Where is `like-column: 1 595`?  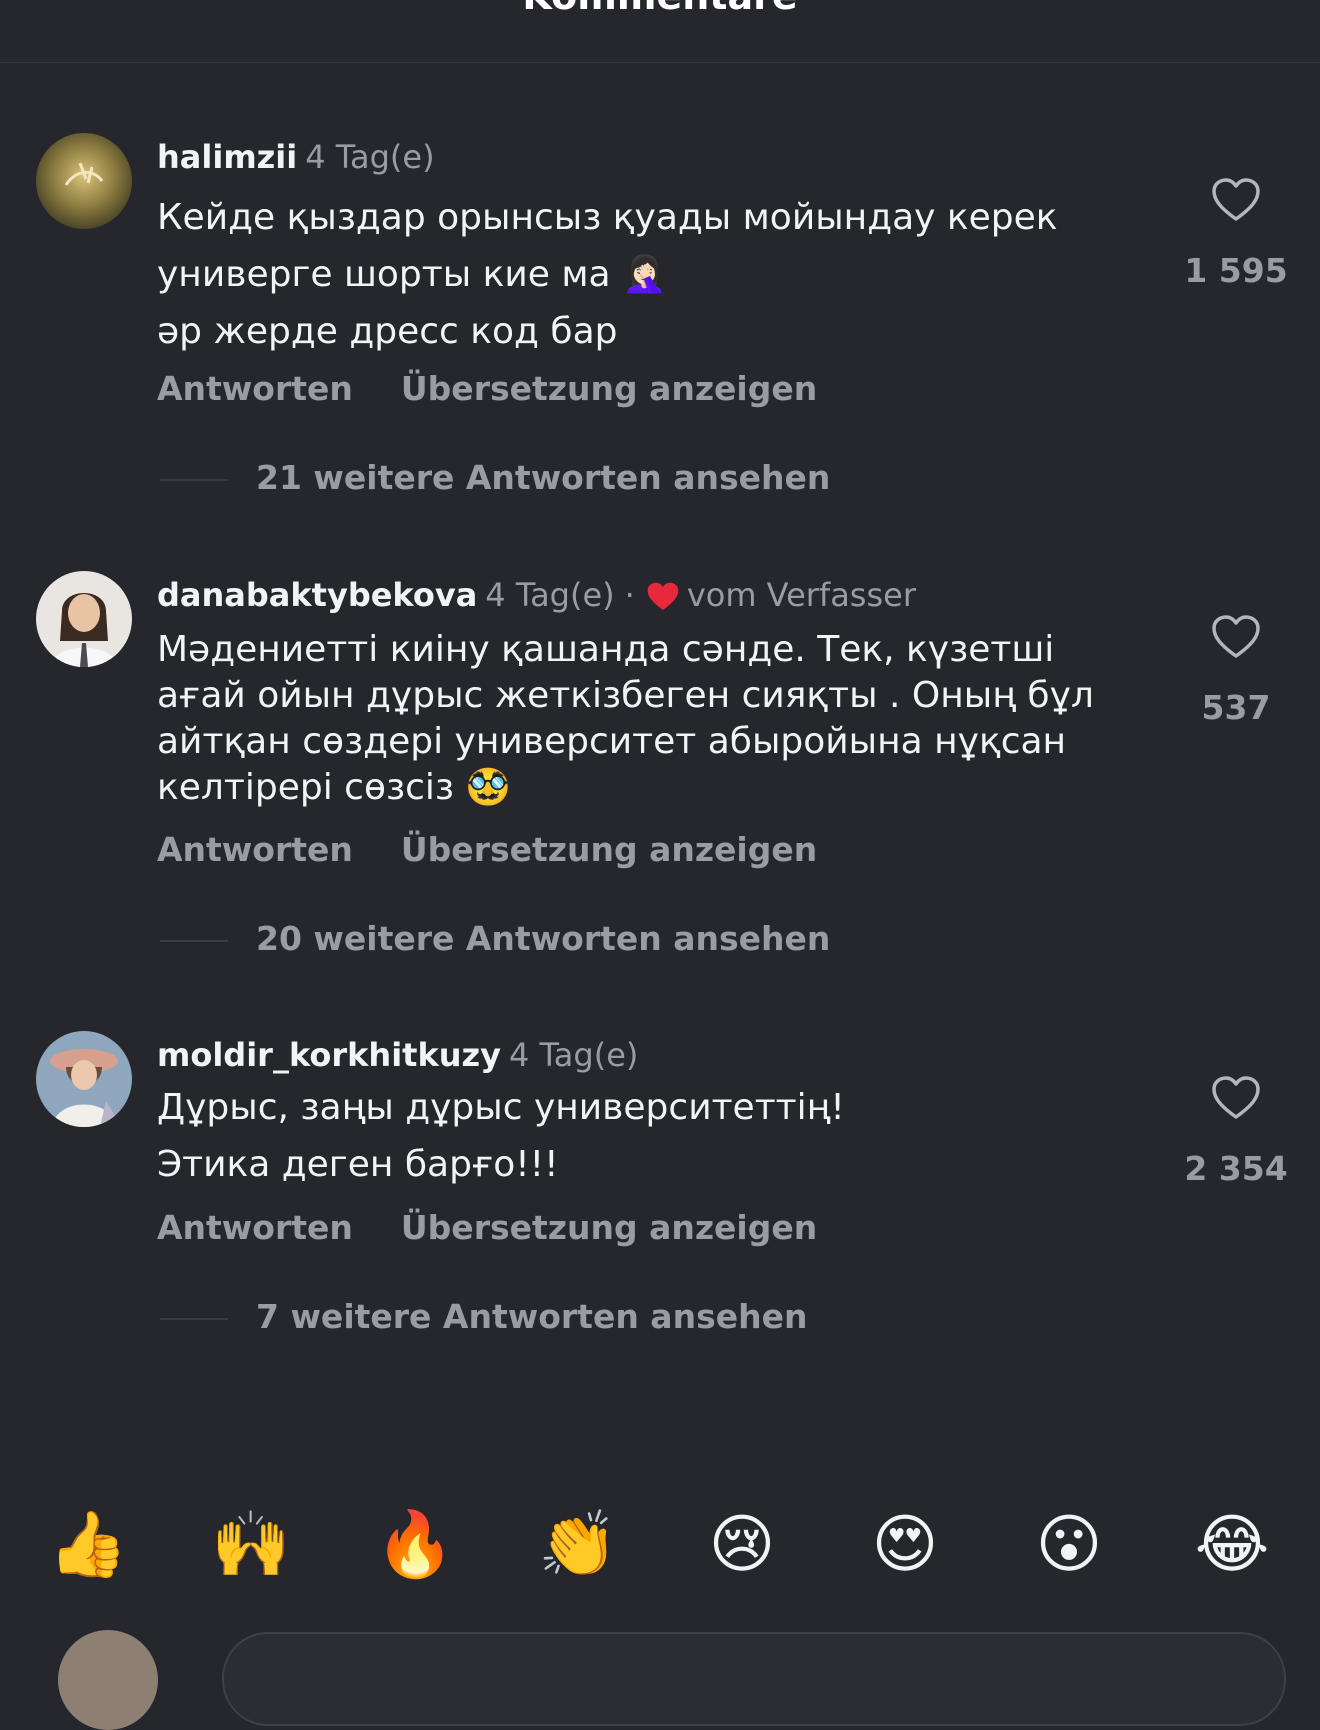 like-column: 1 595 is located at coordinates (1236, 233).